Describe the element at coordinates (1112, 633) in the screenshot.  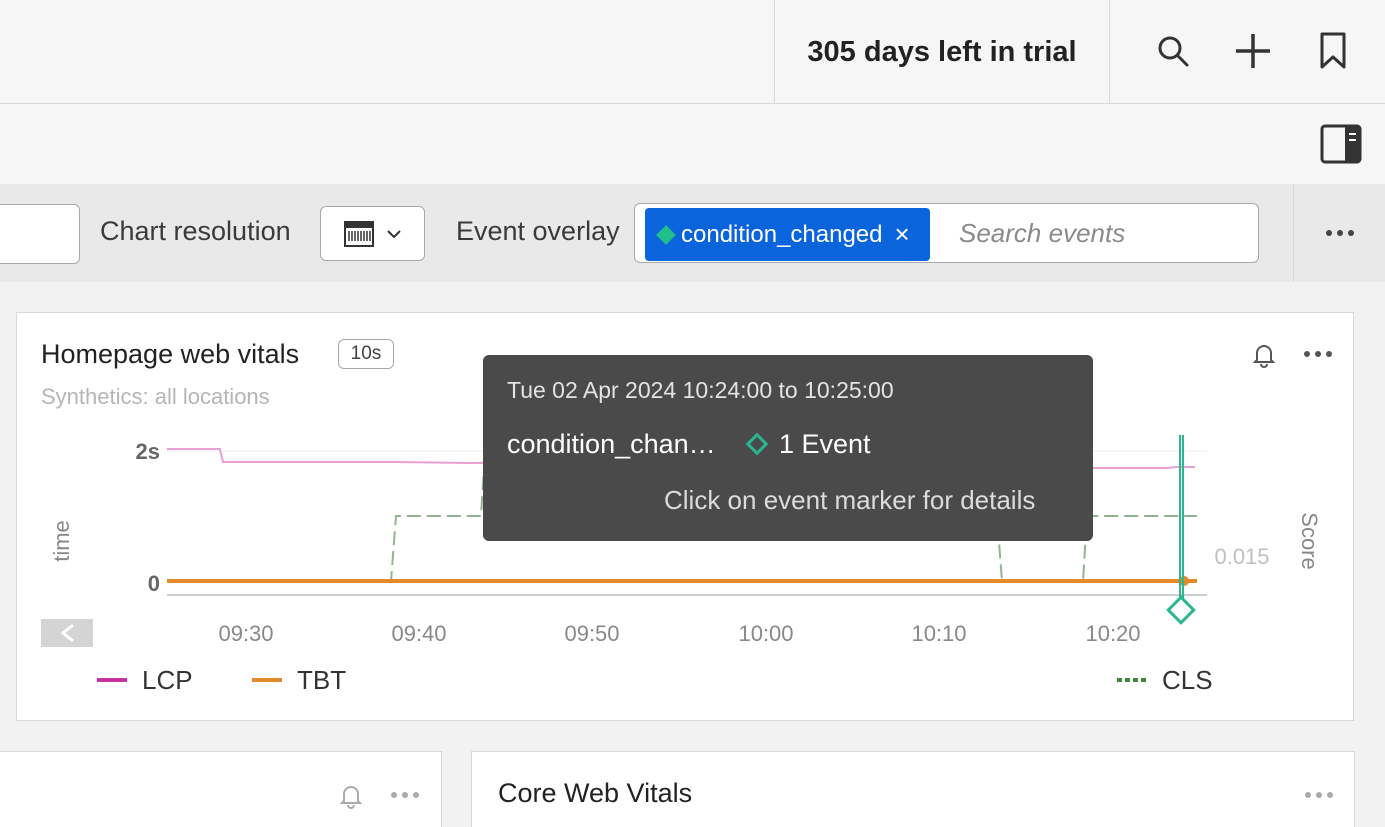
I see `x-tick: 10:20` at that location.